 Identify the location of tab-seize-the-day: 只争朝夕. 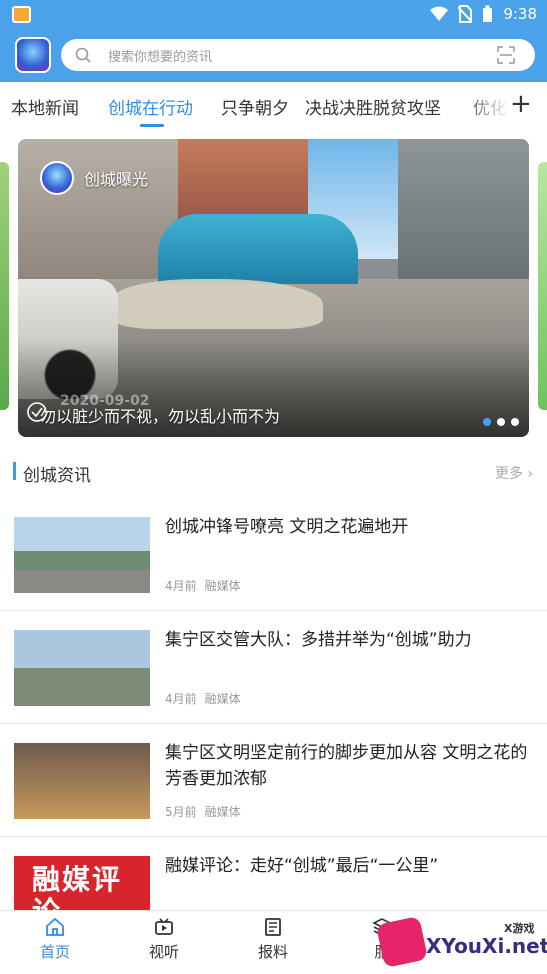
(255, 106).